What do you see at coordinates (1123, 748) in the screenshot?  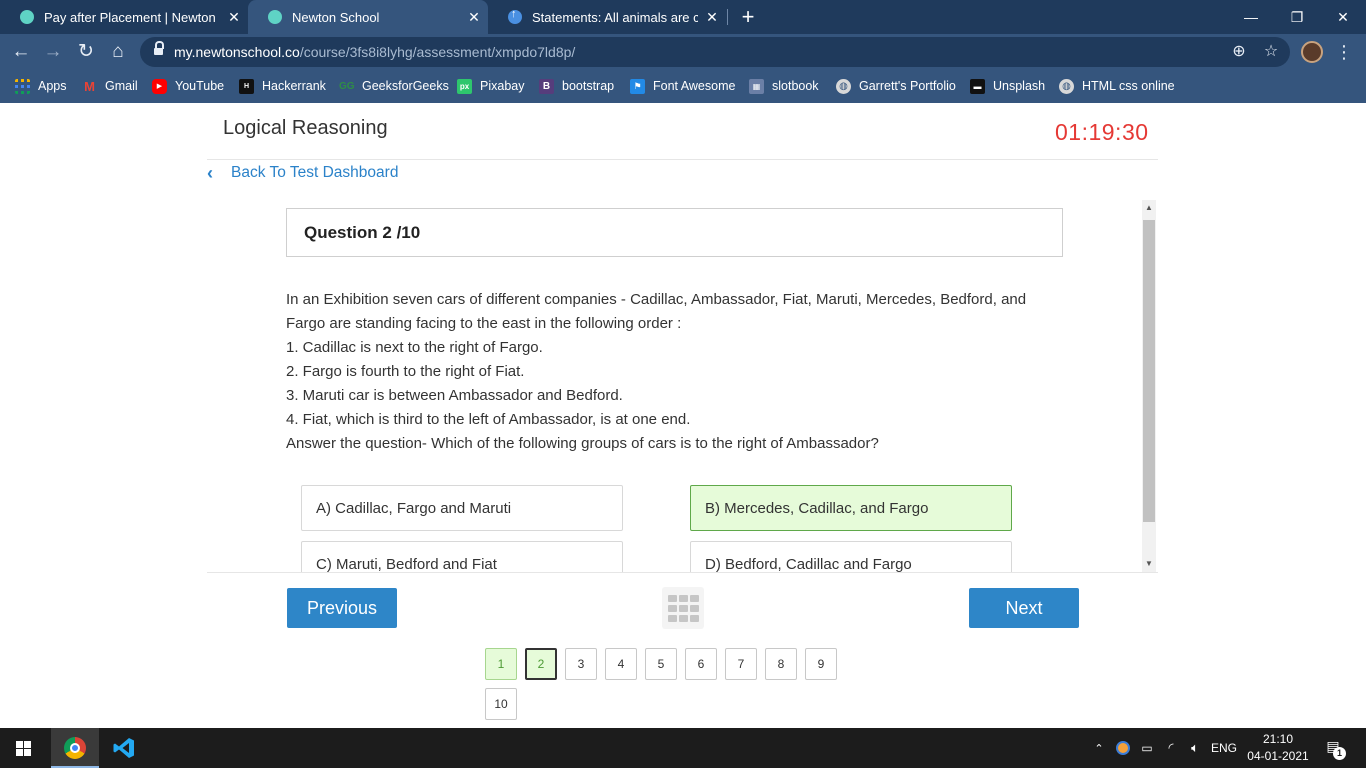 I see `weather-sun-icon` at bounding box center [1123, 748].